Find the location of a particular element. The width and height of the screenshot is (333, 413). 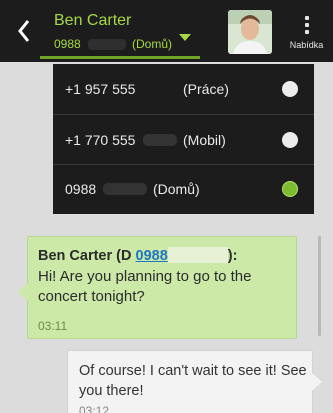

menu-button: Nabídka is located at coordinates (306, 32).